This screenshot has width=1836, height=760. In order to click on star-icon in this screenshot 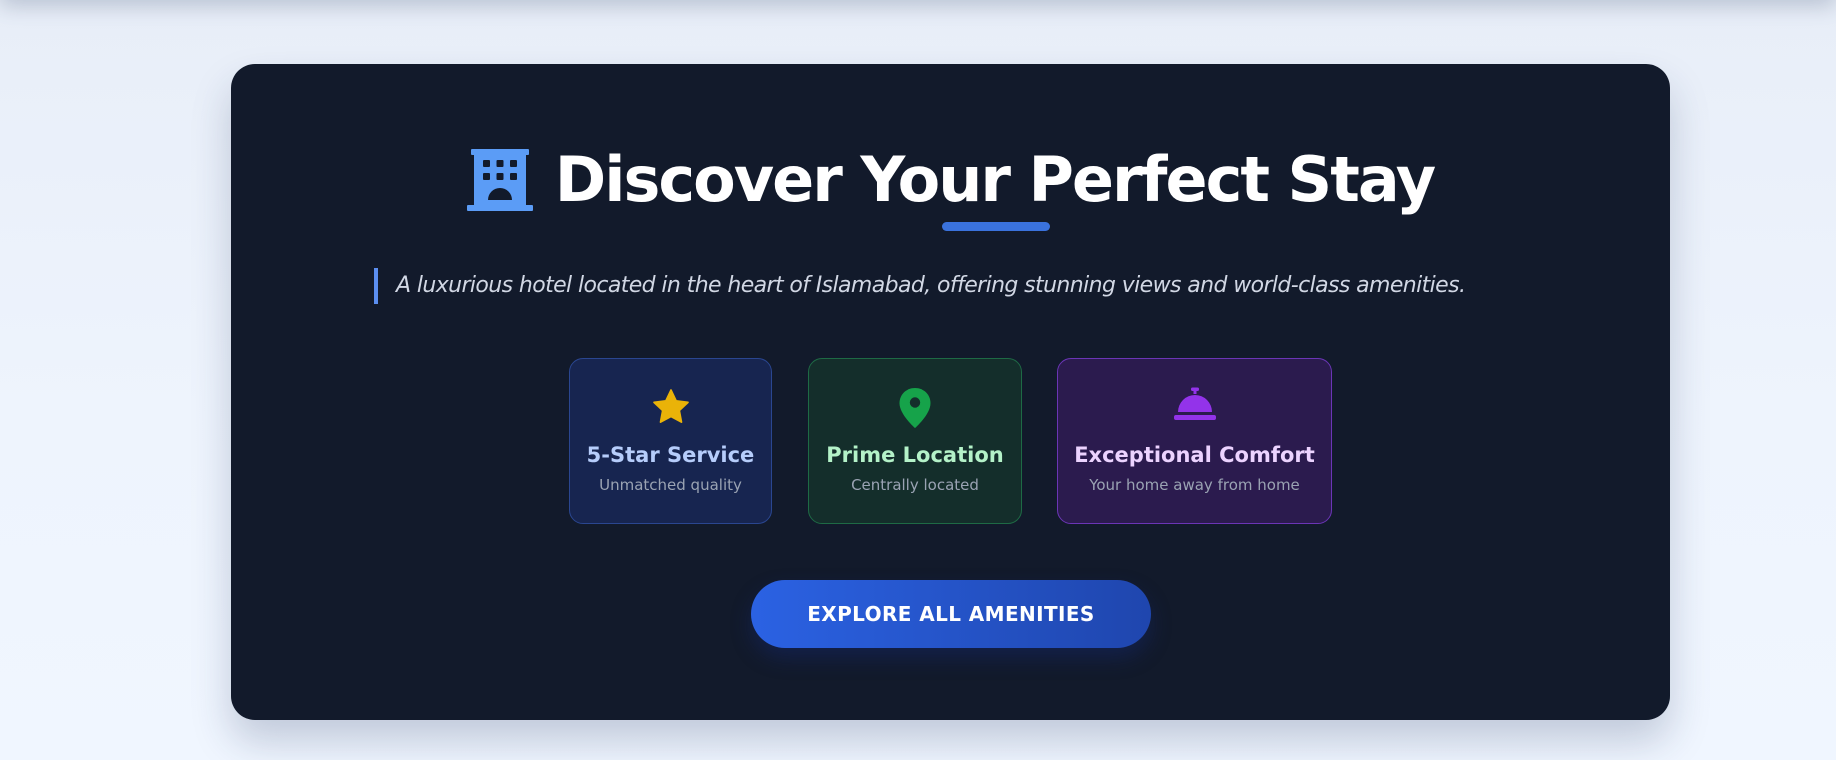, I will do `click(670, 406)`.